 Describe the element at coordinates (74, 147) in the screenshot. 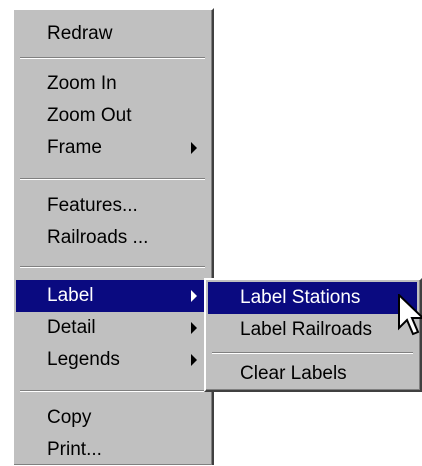

I see `menu-item-label: Frame` at that location.